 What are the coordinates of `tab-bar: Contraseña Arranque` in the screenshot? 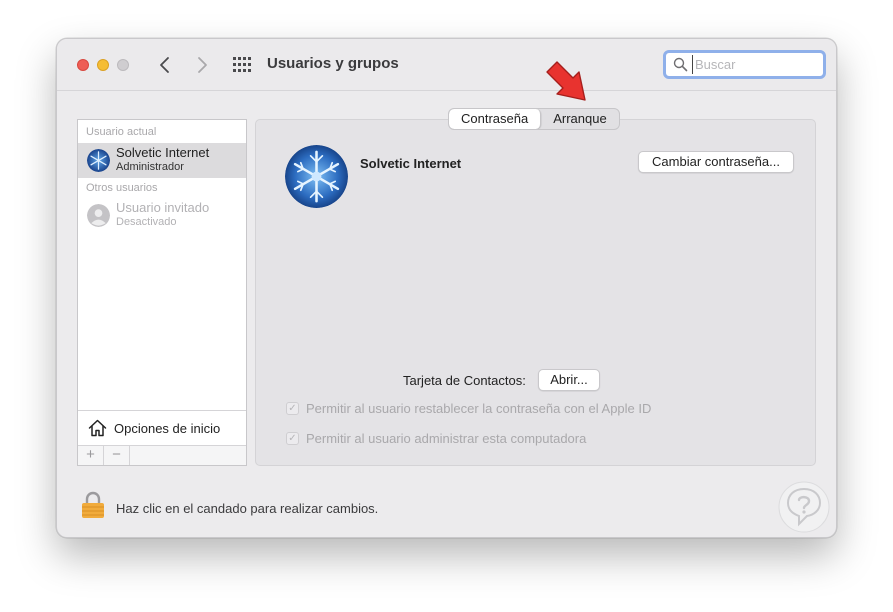 It's located at (534, 119).